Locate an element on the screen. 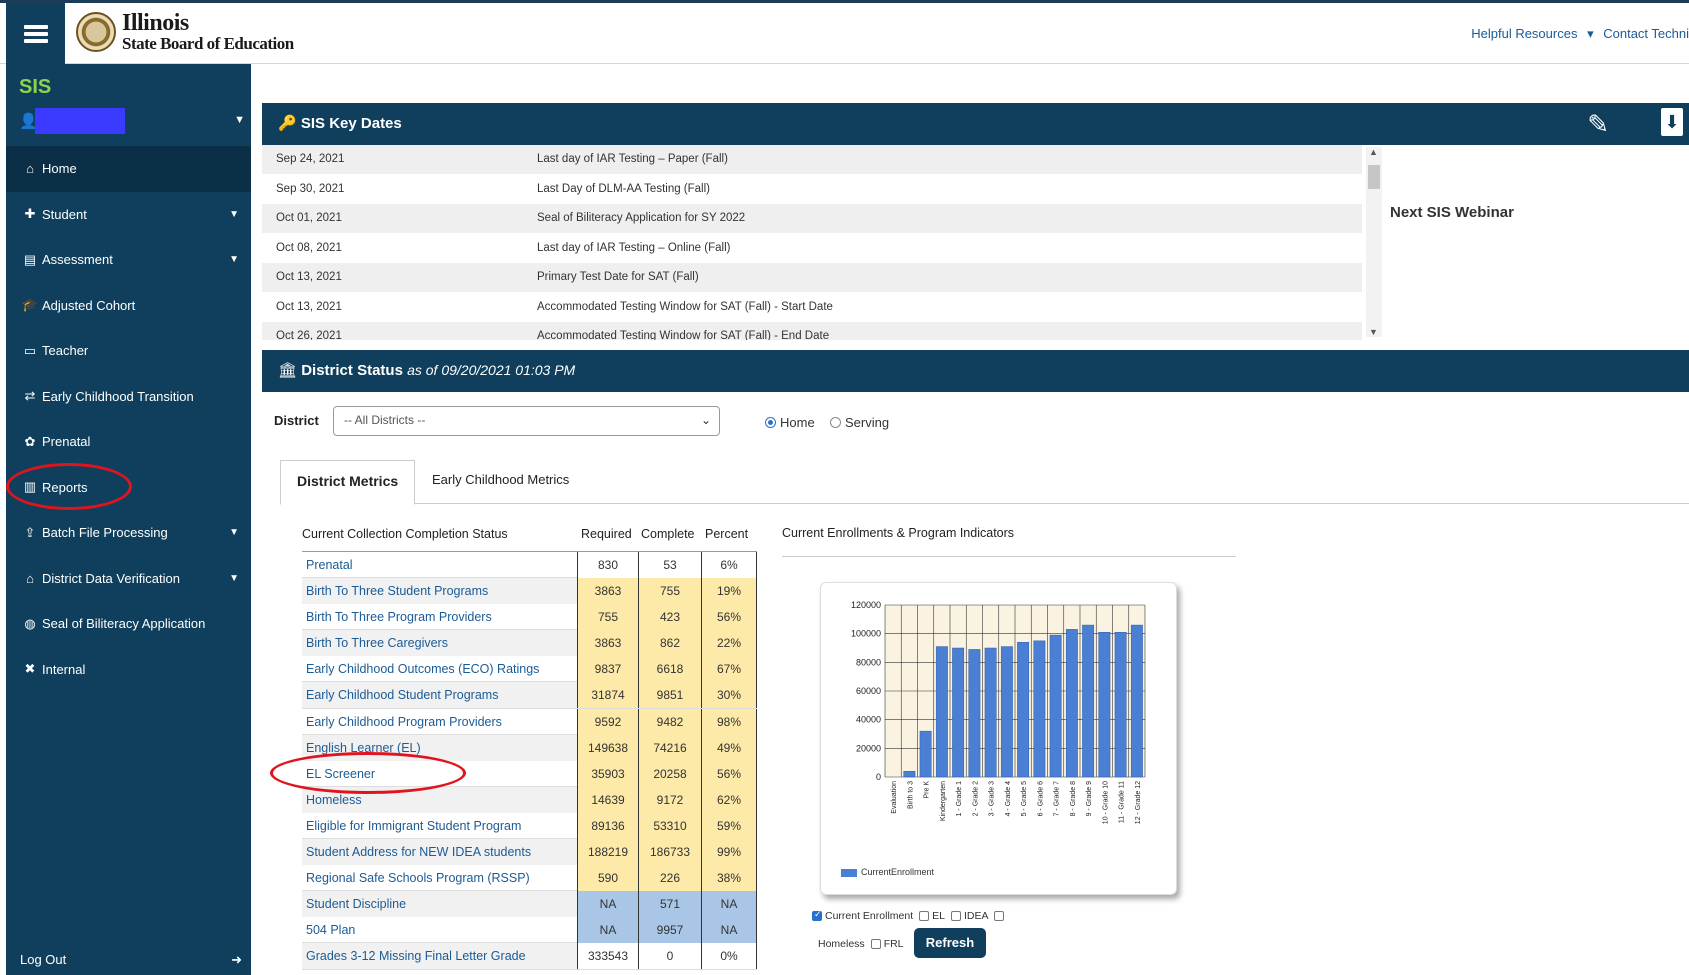 The height and width of the screenshot is (975, 1689). chart-panel-title: Current Enrollments & Program Indicators is located at coordinates (898, 533).